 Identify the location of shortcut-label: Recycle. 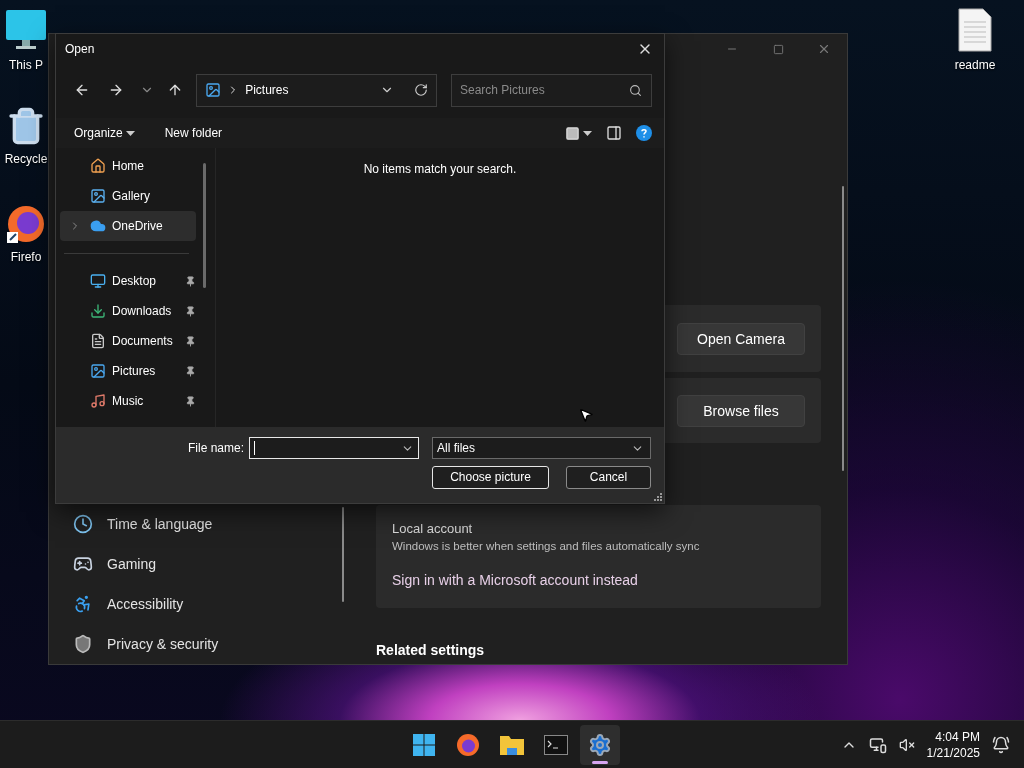
(26, 159).